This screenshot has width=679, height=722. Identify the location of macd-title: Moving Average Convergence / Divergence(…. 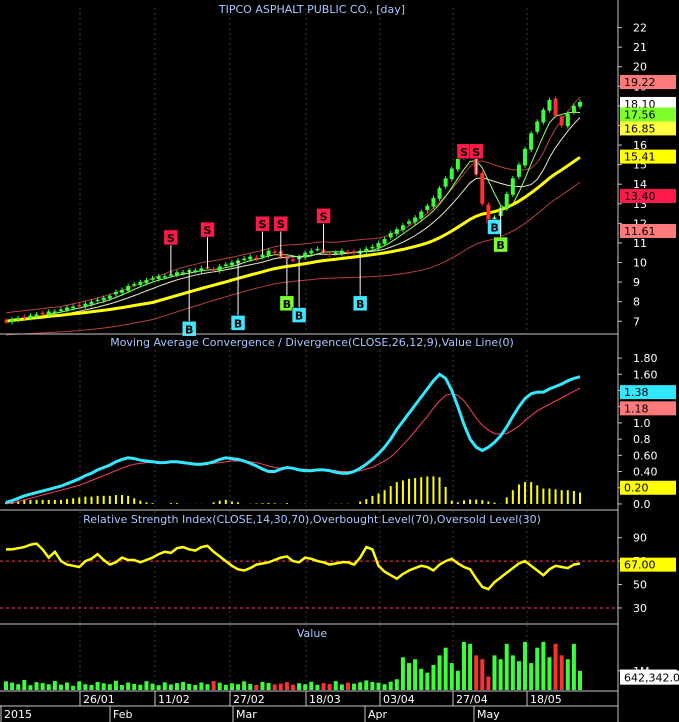
(312, 342).